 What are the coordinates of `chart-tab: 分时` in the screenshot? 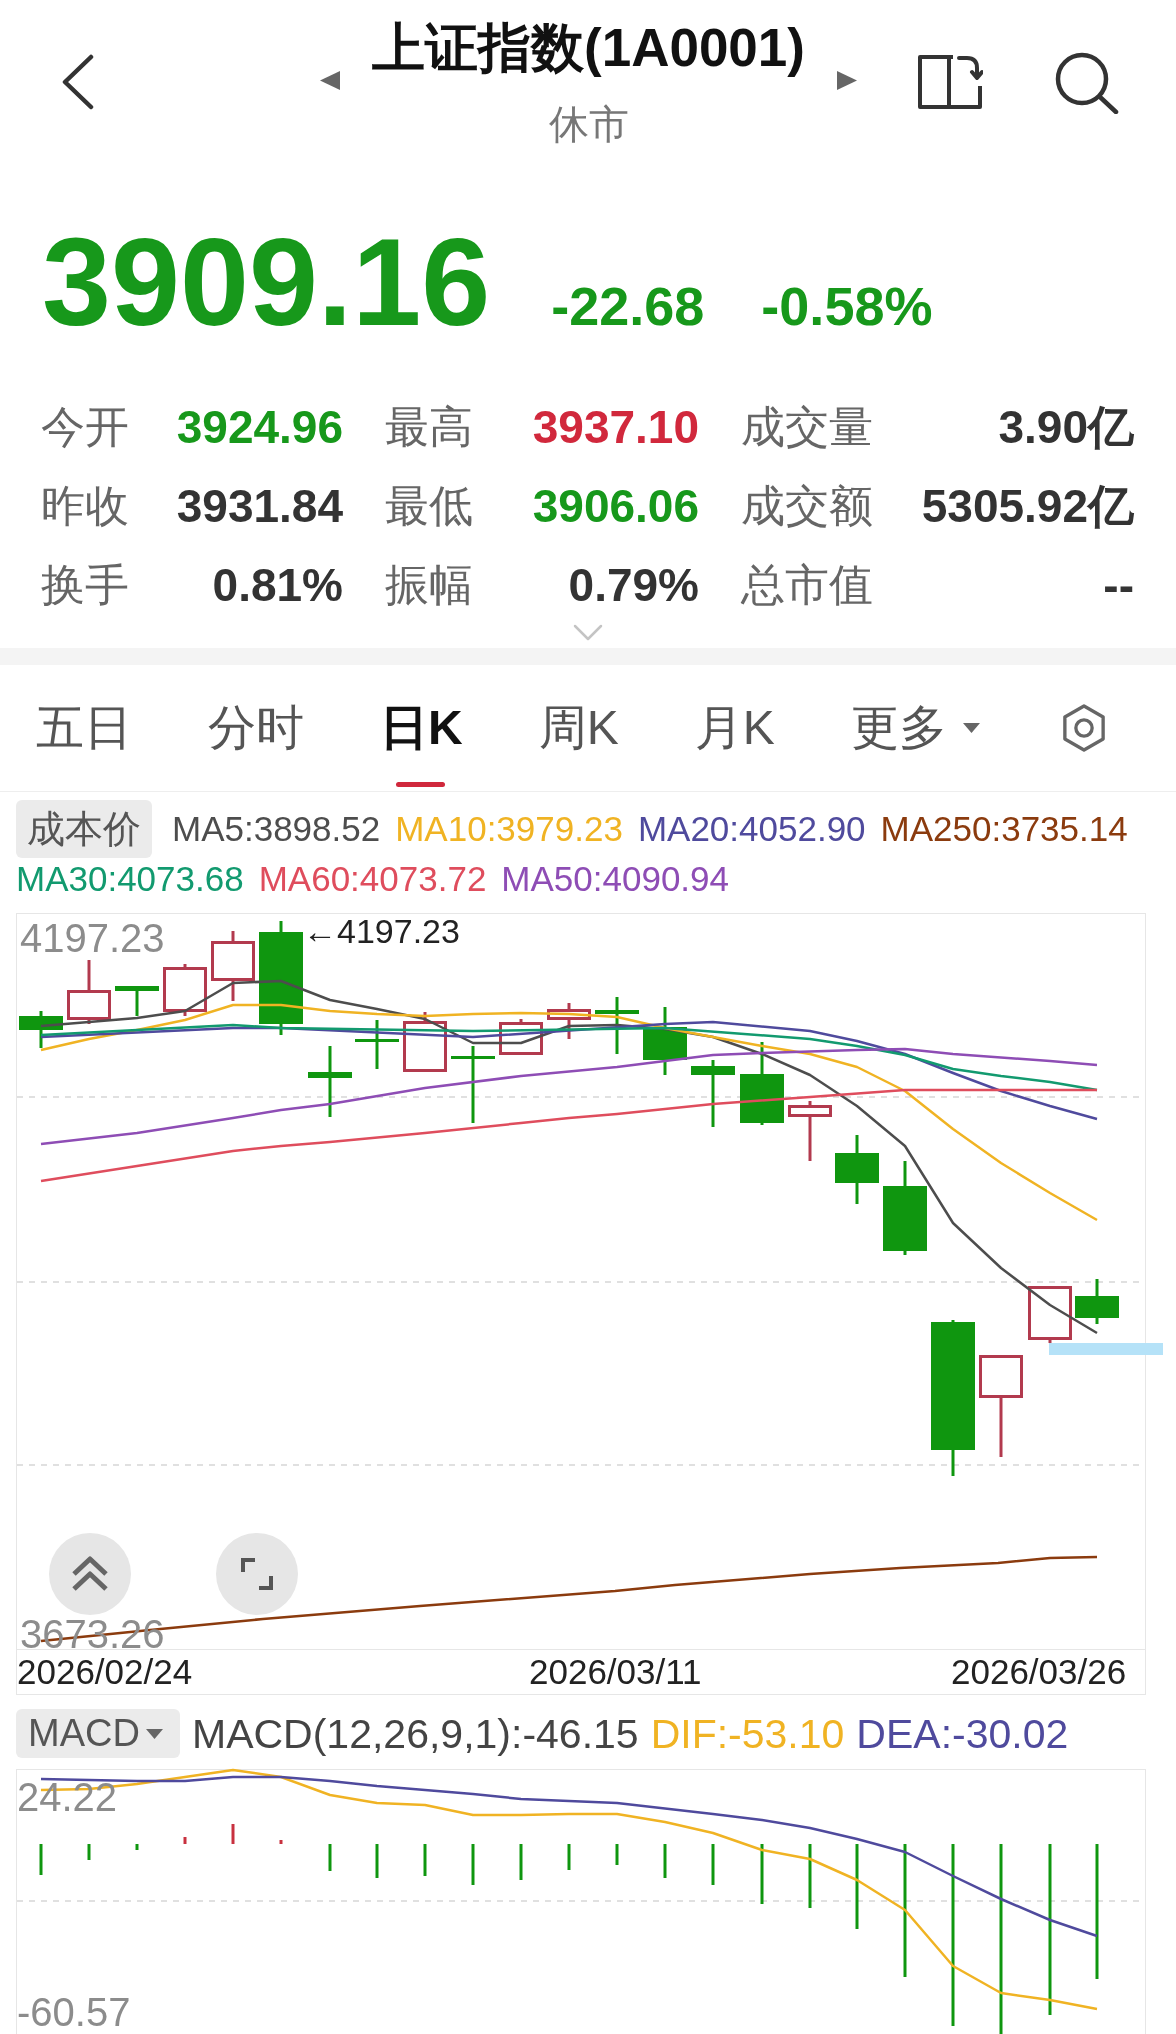 It's located at (256, 728).